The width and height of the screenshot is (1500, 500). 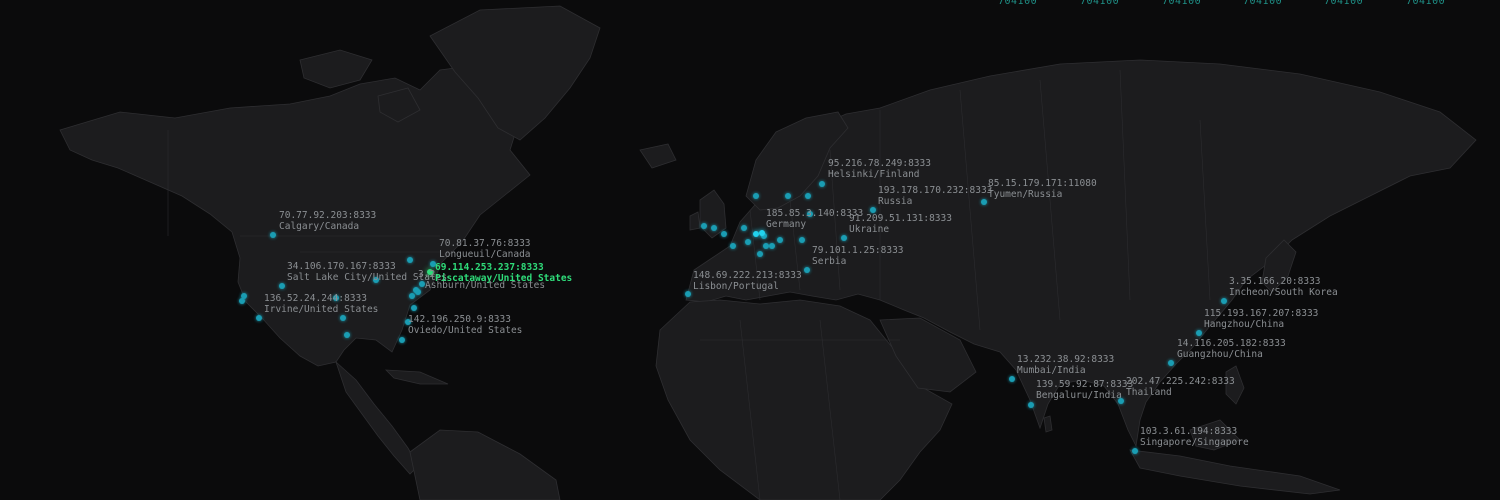 I want to click on node-label-ashburn-location: Ashburn/United States, so click(x=485, y=285).